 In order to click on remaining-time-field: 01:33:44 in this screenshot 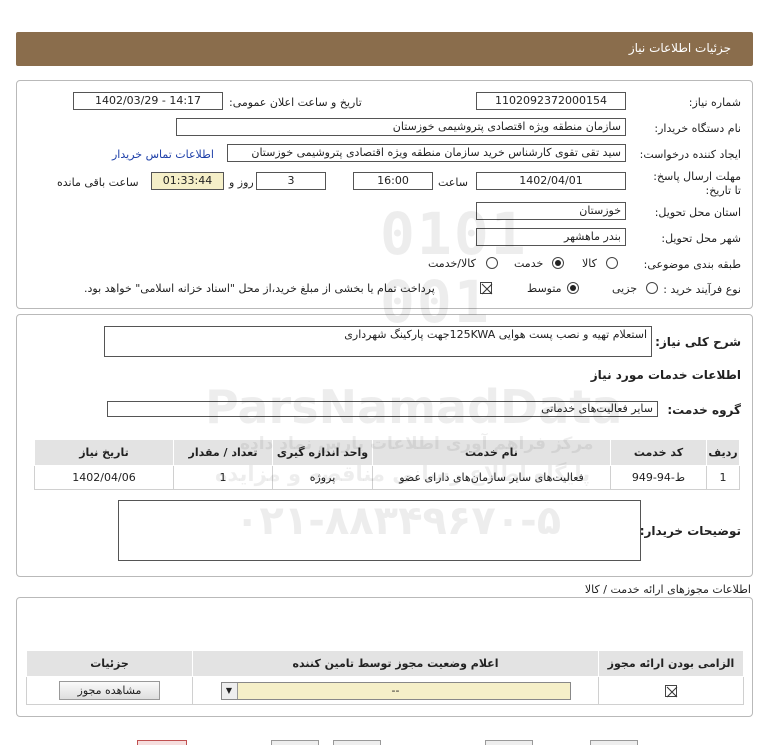, I will do `click(187, 181)`.